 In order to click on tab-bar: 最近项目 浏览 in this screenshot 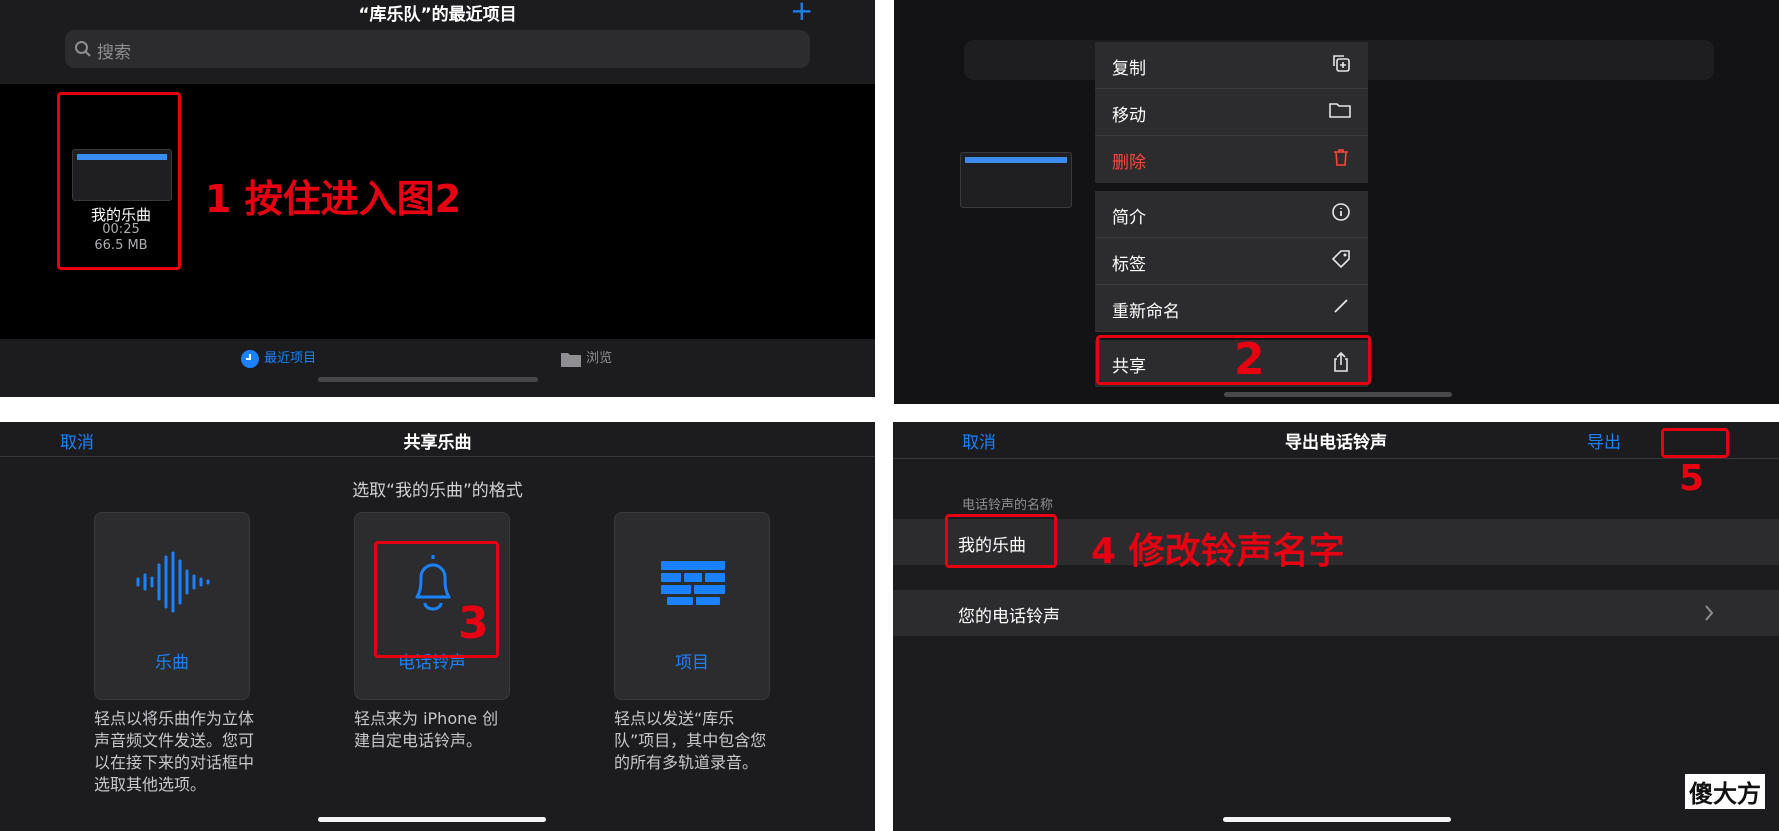, I will do `click(437, 368)`.